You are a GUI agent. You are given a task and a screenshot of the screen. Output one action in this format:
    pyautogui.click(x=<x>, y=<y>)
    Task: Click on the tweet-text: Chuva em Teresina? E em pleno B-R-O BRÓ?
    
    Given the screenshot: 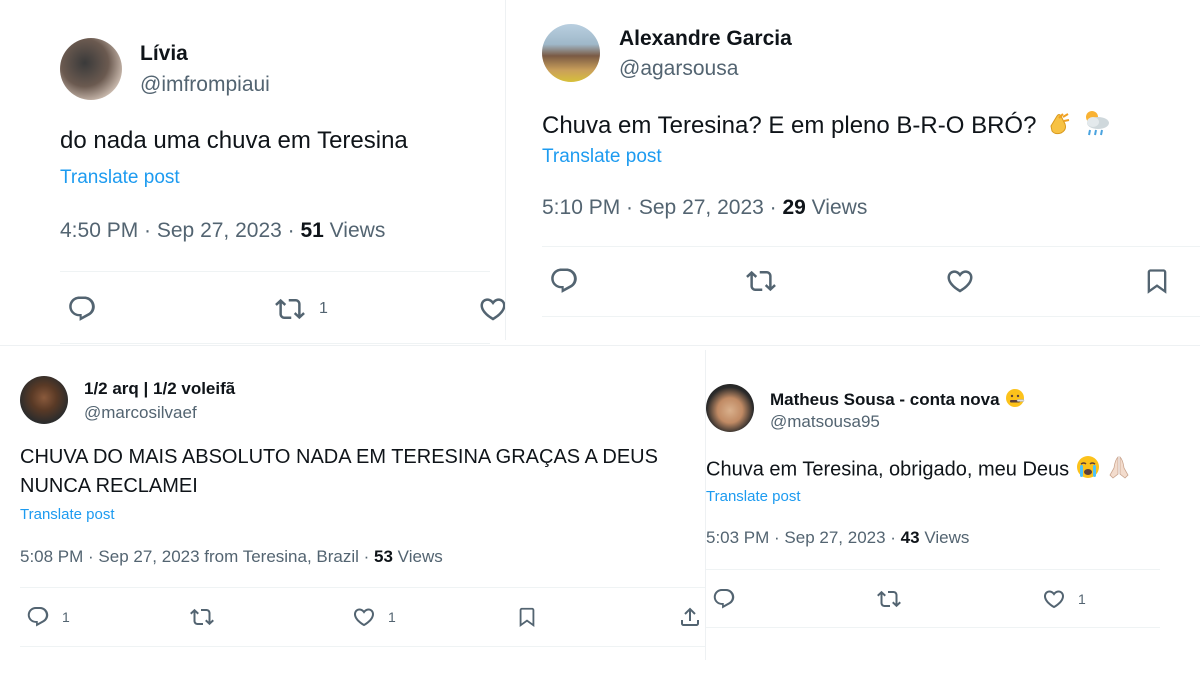 What is the action you would take?
    pyautogui.click(x=827, y=126)
    